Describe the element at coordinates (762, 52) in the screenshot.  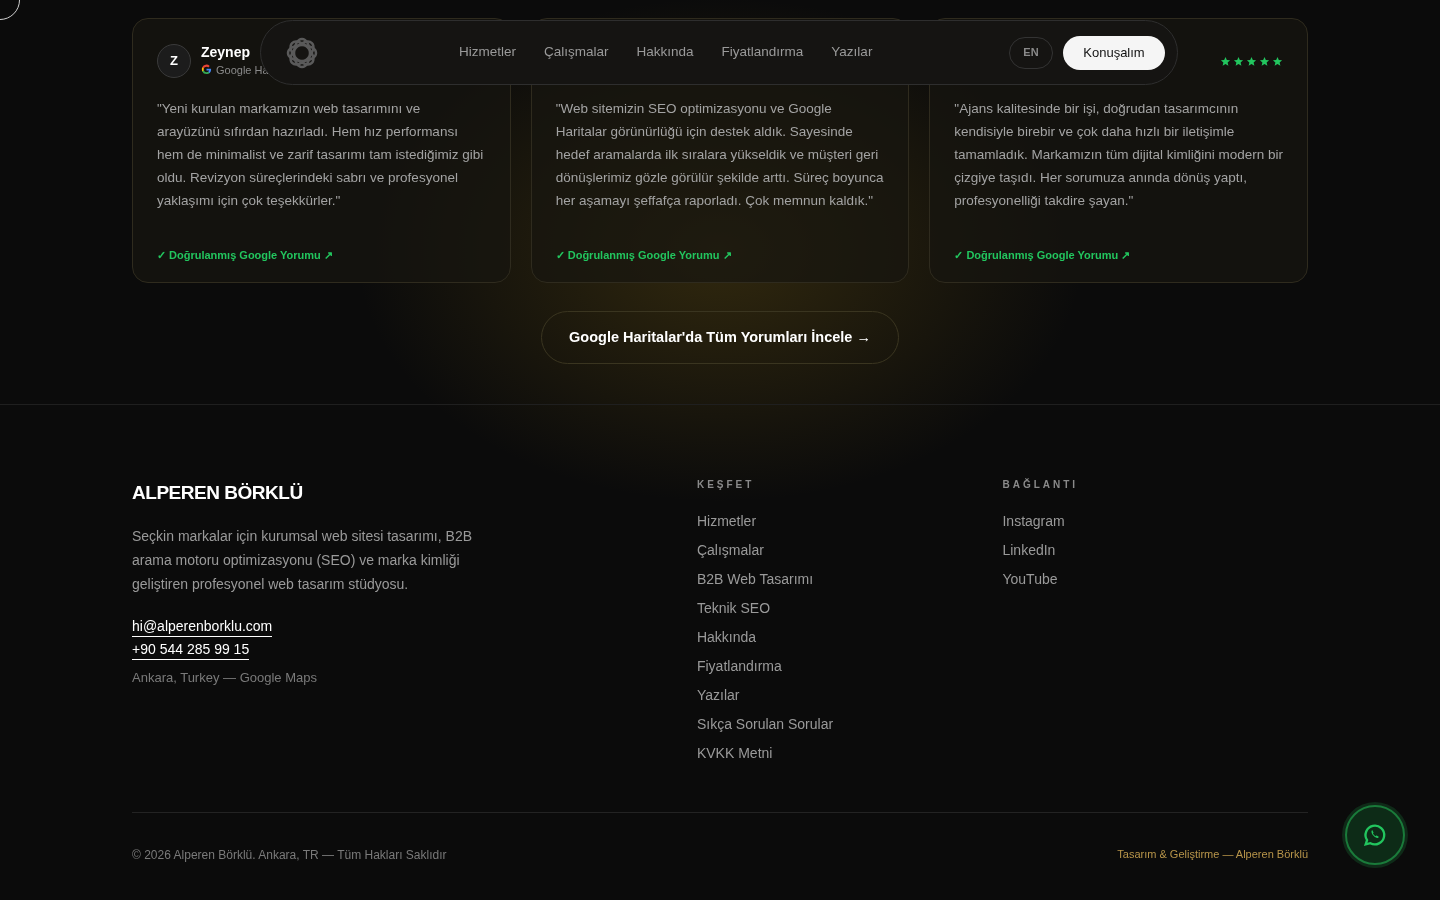
I see `nav-link: Fiyatlandırma` at that location.